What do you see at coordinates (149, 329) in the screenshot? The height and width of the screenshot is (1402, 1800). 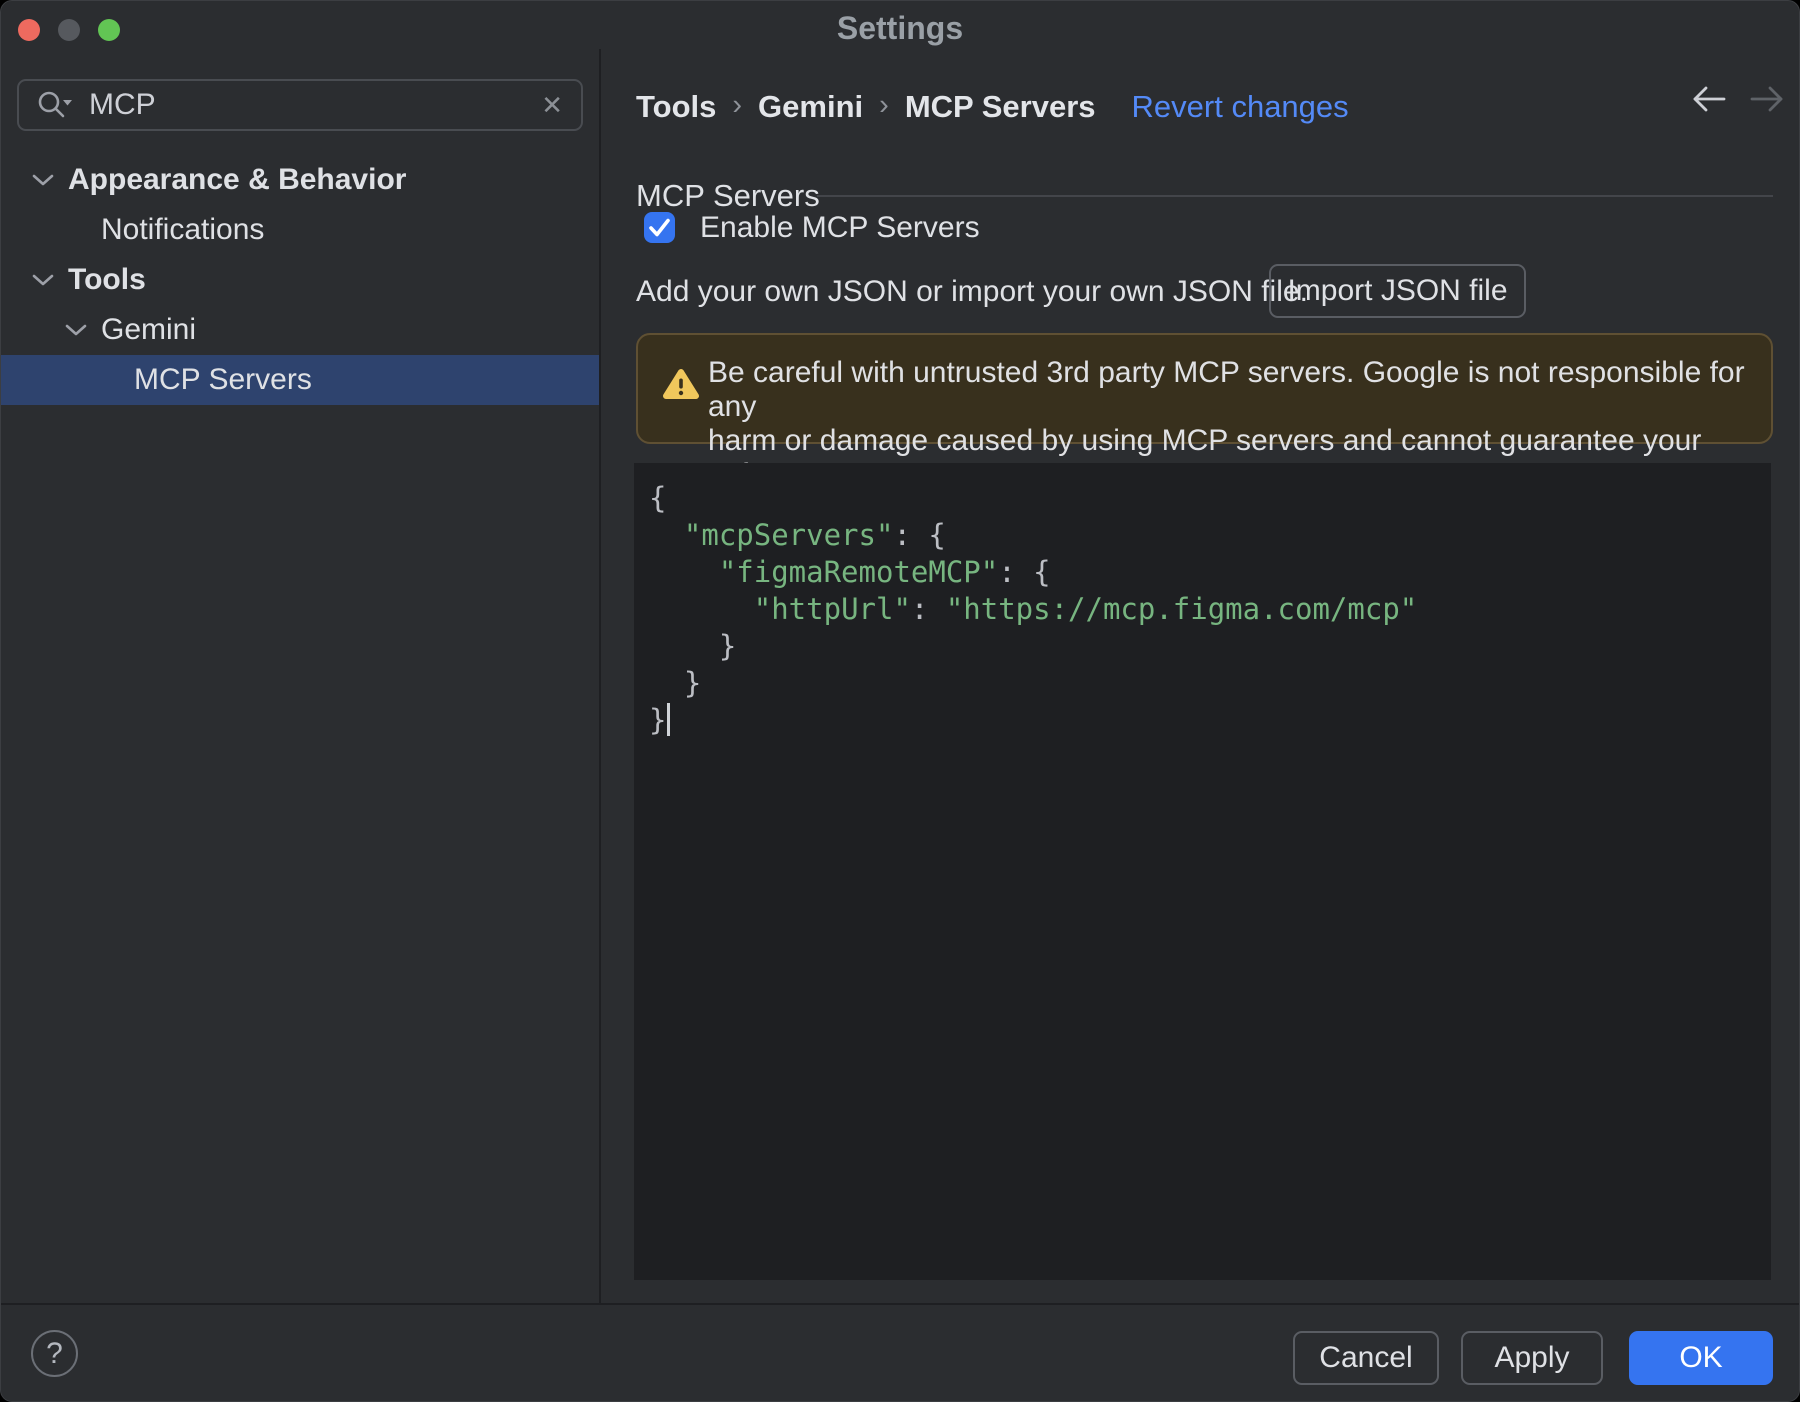 I see `sidebar-item-label: Gemini` at bounding box center [149, 329].